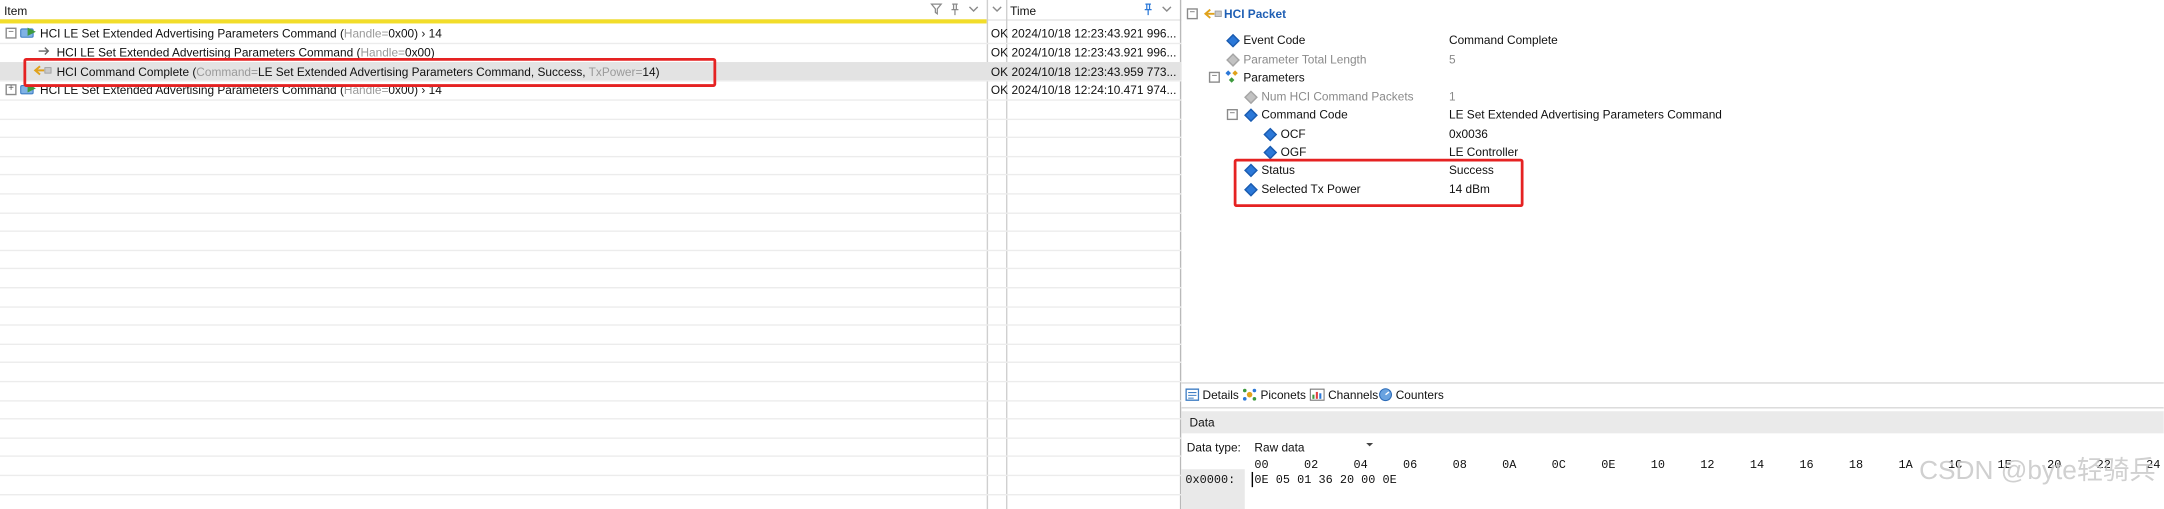 This screenshot has height=509, width=2164. I want to click on hex-offset-label: 0C, so click(1558, 465).